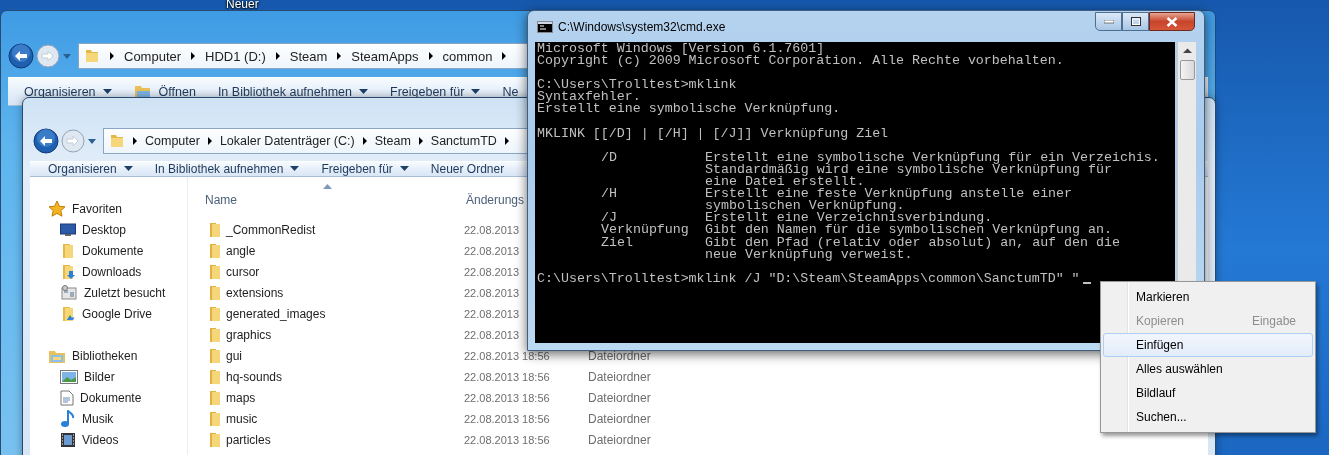  Describe the element at coordinates (108, 355) in the screenshot. I see `navigation-item: Bibliotheken` at that location.